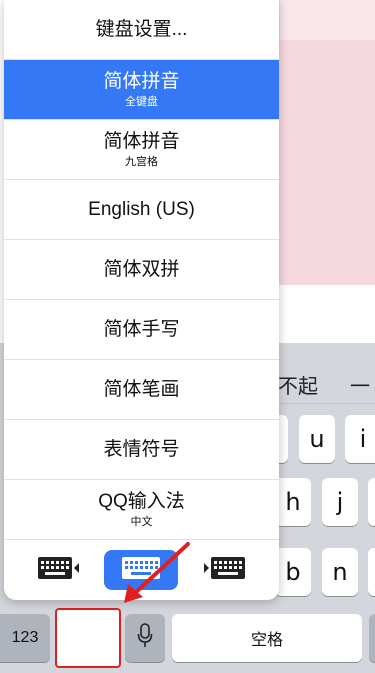  I want to click on key-h: h, so click(293, 502).